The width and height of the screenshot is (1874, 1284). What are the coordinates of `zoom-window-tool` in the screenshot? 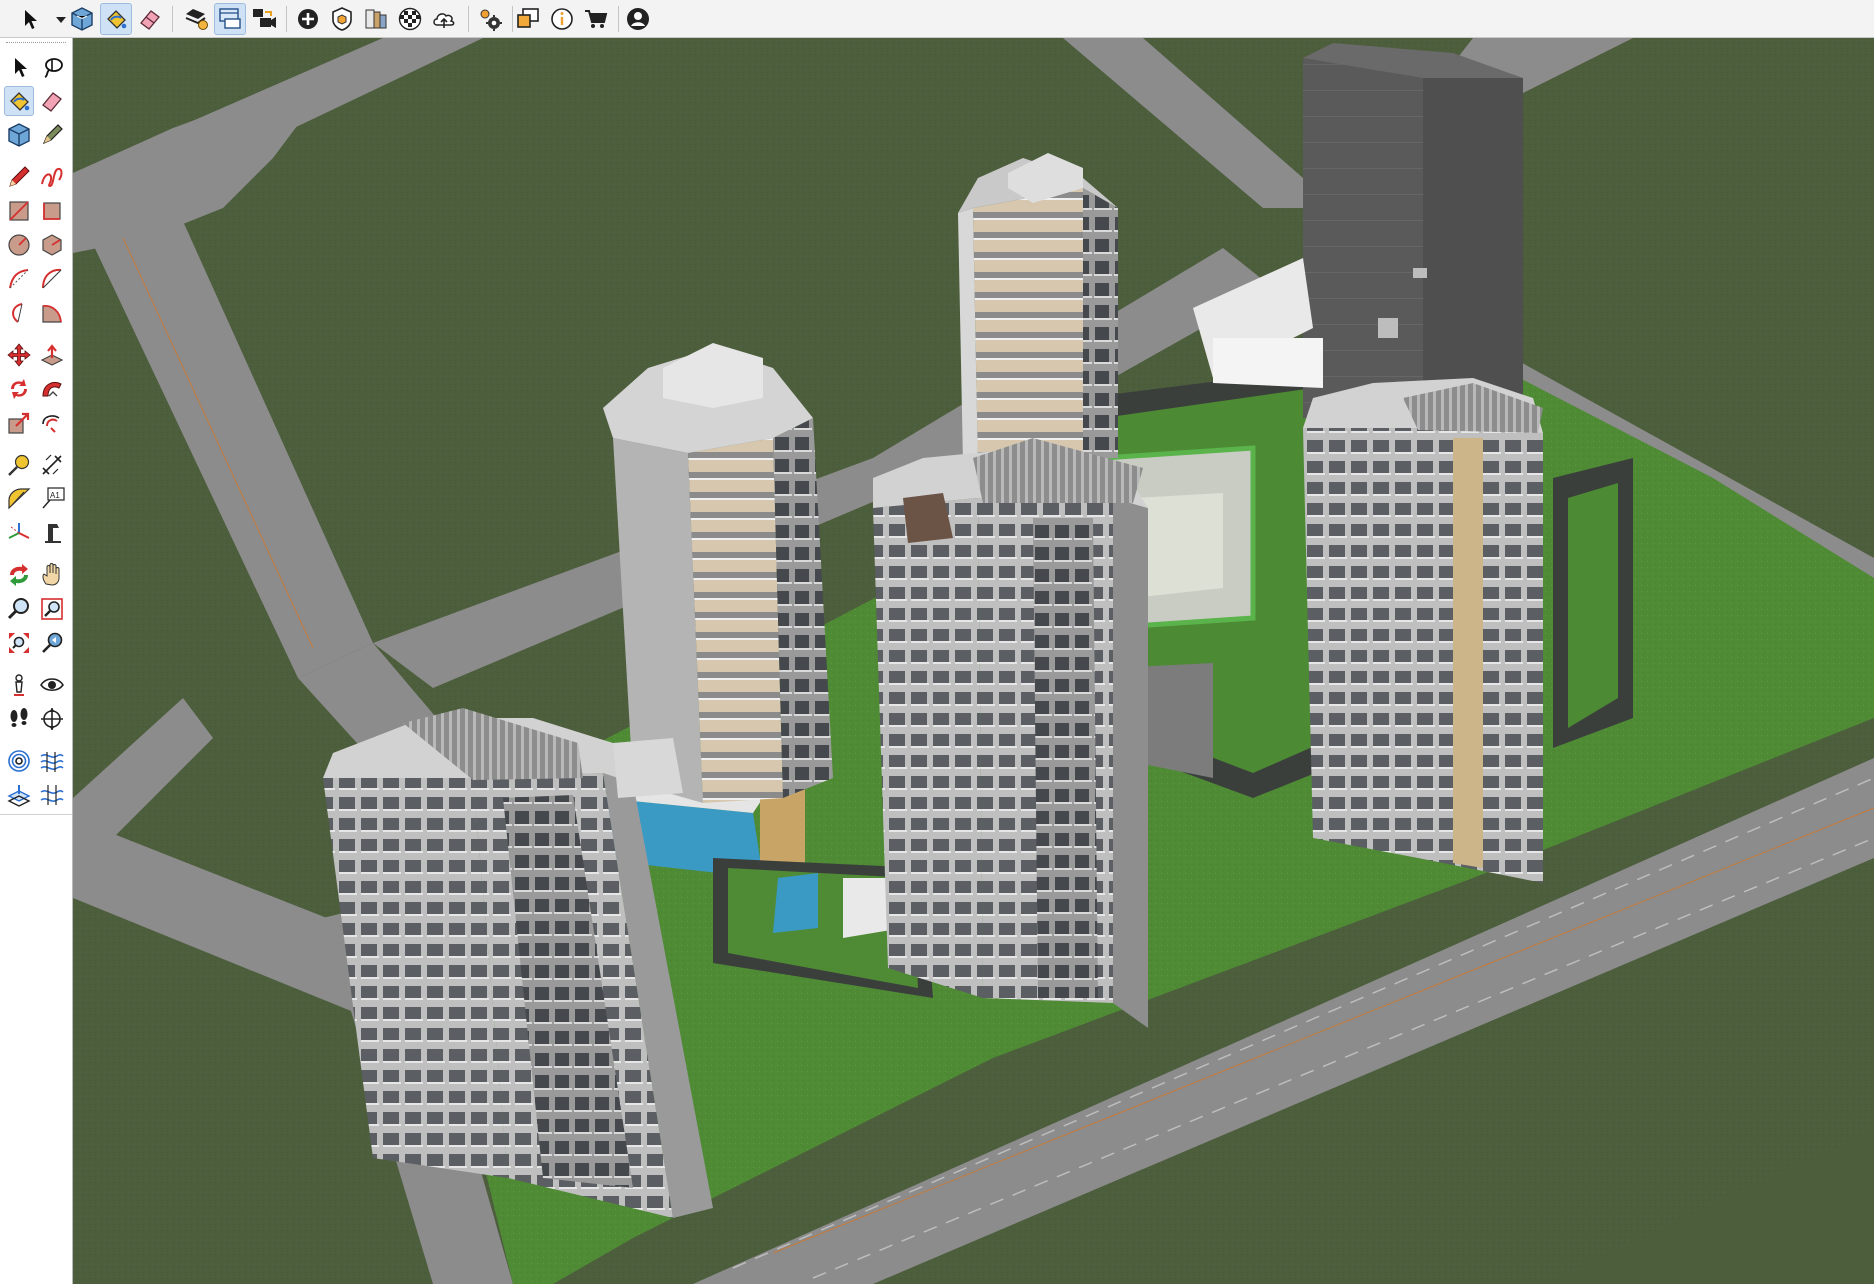 It's located at (52, 609).